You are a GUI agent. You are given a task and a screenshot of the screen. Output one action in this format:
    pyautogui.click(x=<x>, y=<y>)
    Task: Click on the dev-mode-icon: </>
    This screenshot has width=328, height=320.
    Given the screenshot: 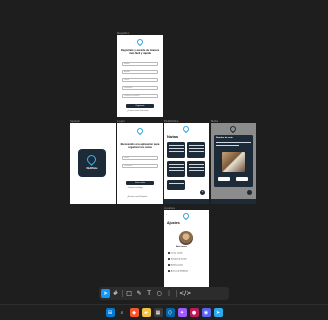 What is the action you would take?
    pyautogui.click(x=185, y=293)
    